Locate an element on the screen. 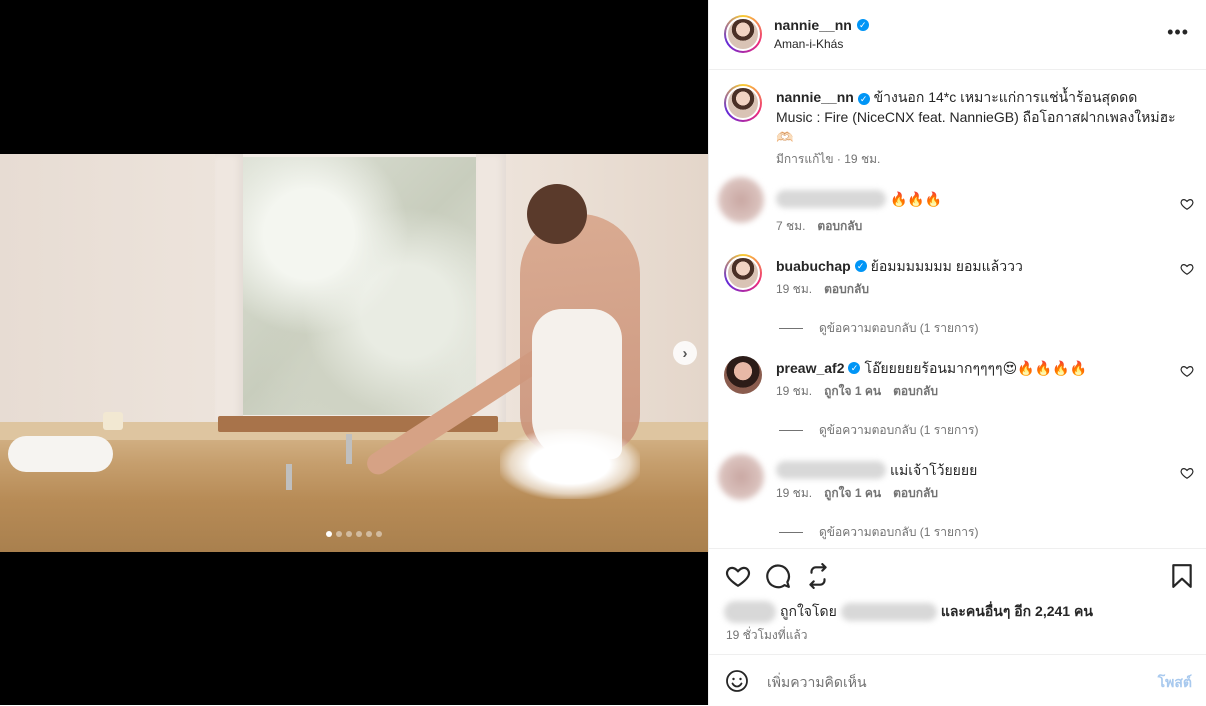  author-username-text: nannie__nn is located at coordinates (813, 25).